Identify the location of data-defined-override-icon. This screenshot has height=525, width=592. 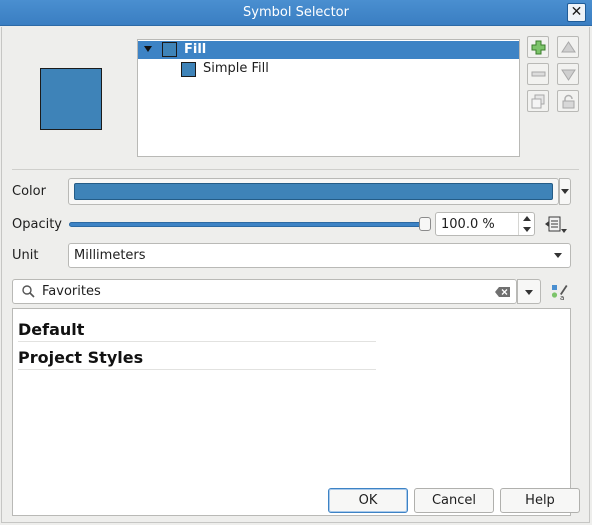
(556, 224).